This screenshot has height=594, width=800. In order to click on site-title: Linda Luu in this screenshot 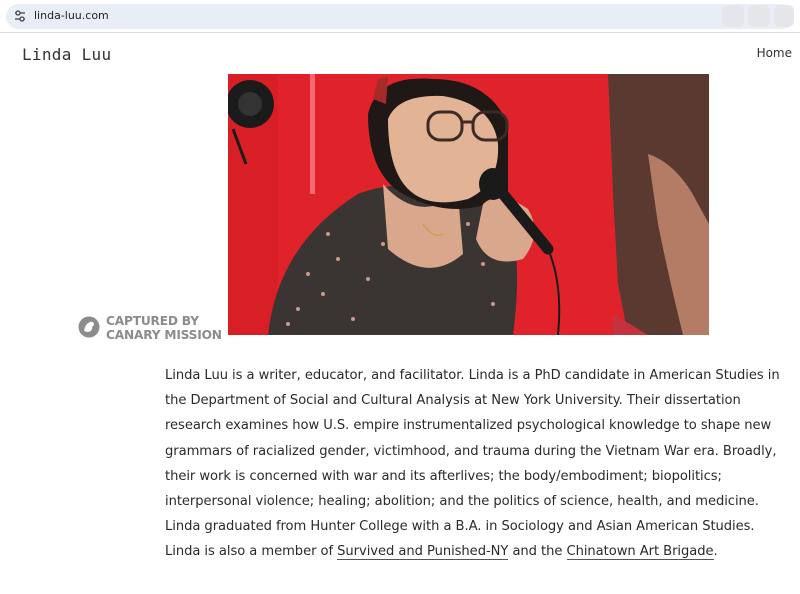, I will do `click(66, 54)`.